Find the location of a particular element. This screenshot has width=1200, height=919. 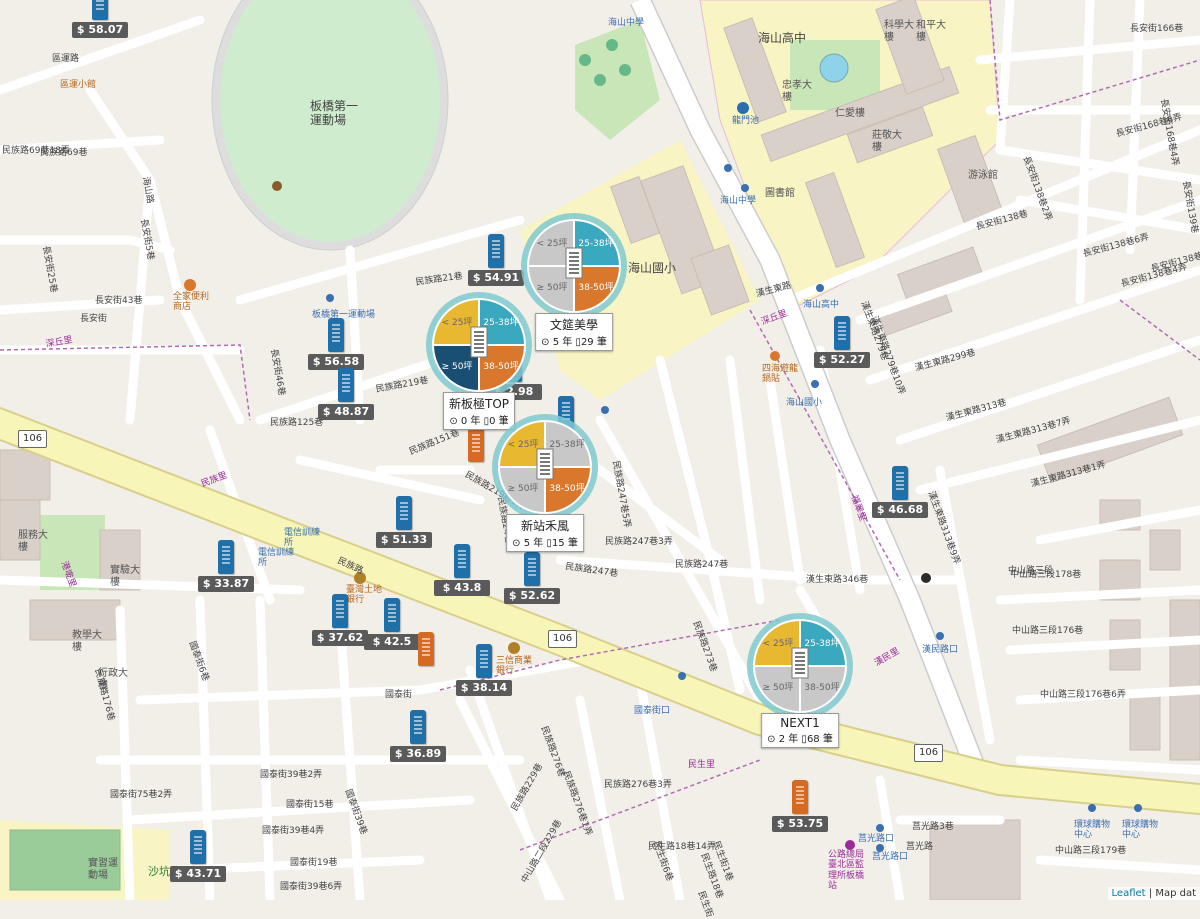

route-106-shield: 106 is located at coordinates (33, 439).